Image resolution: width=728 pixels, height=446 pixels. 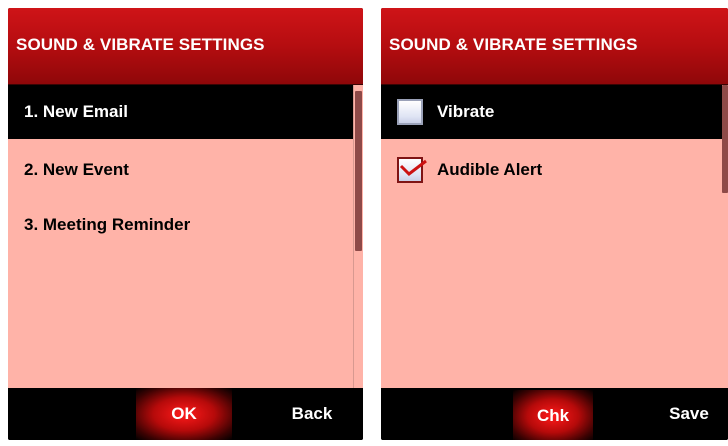 I want to click on checkbox-unchecked-icon, so click(x=410, y=112).